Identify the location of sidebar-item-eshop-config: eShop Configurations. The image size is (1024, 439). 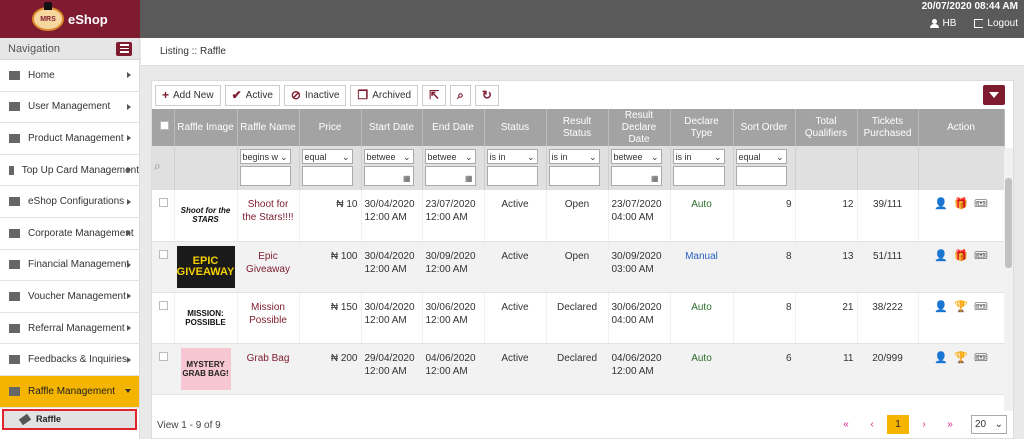
(69, 202).